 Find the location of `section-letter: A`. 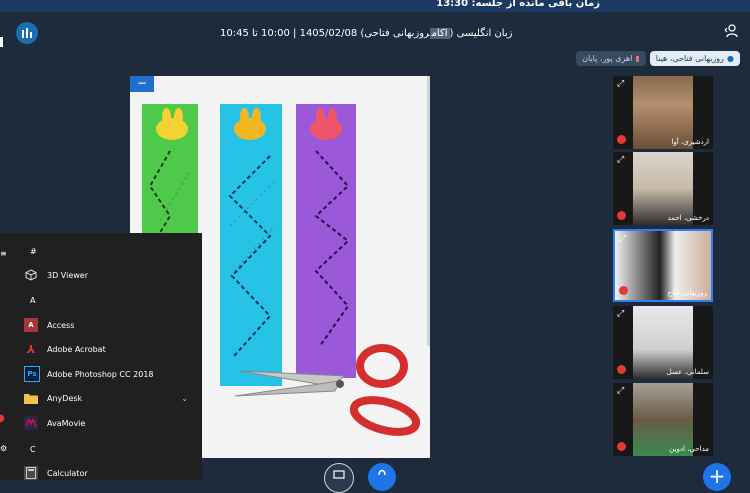

section-letter: A is located at coordinates (32, 300).